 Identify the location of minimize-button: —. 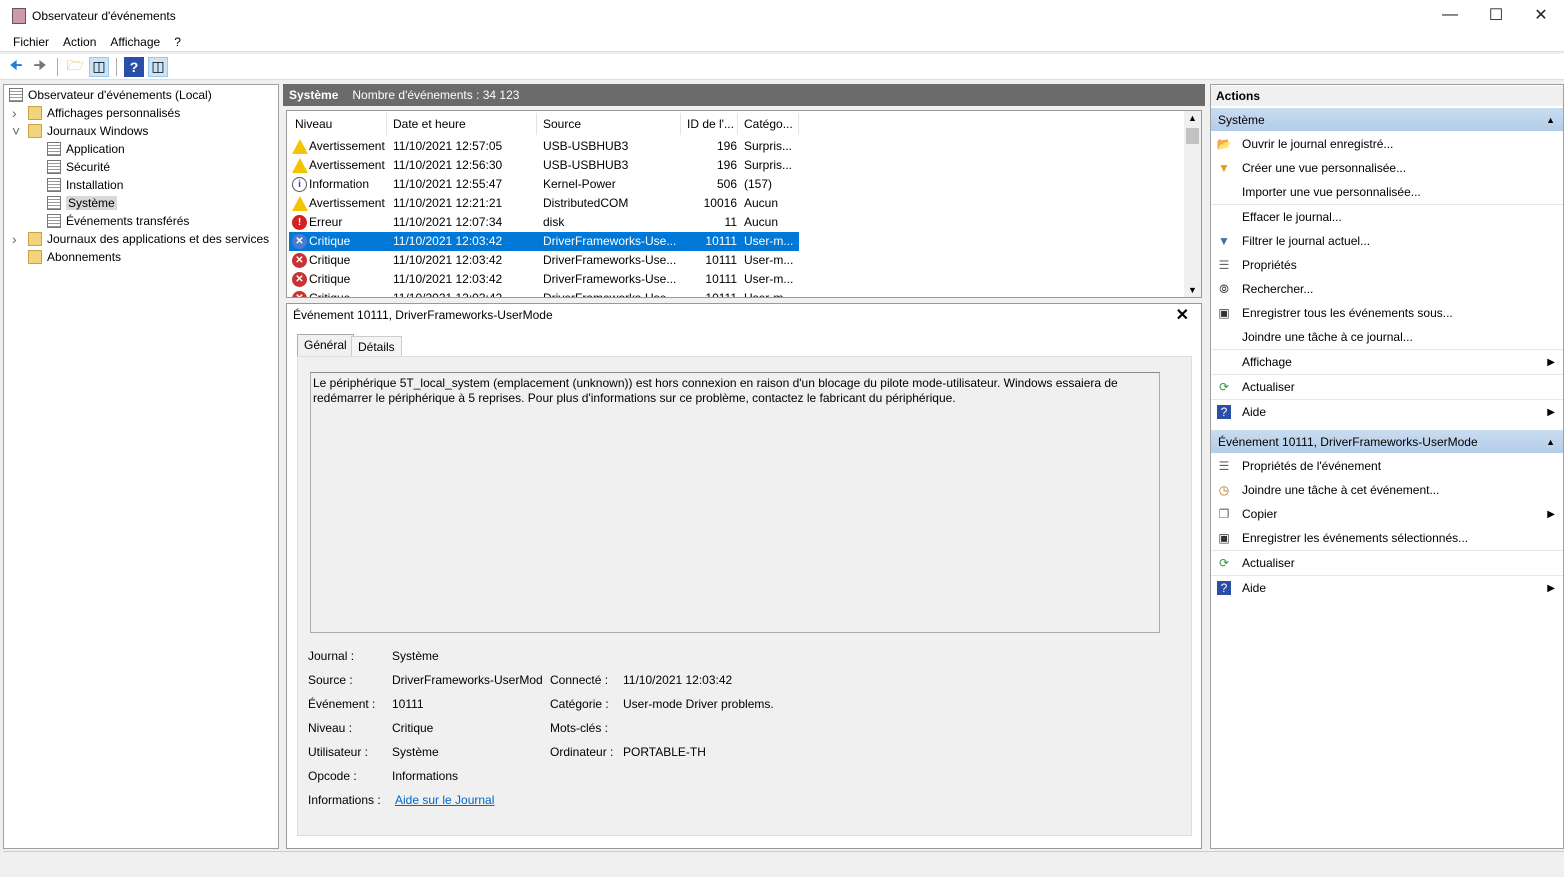
(1450, 15).